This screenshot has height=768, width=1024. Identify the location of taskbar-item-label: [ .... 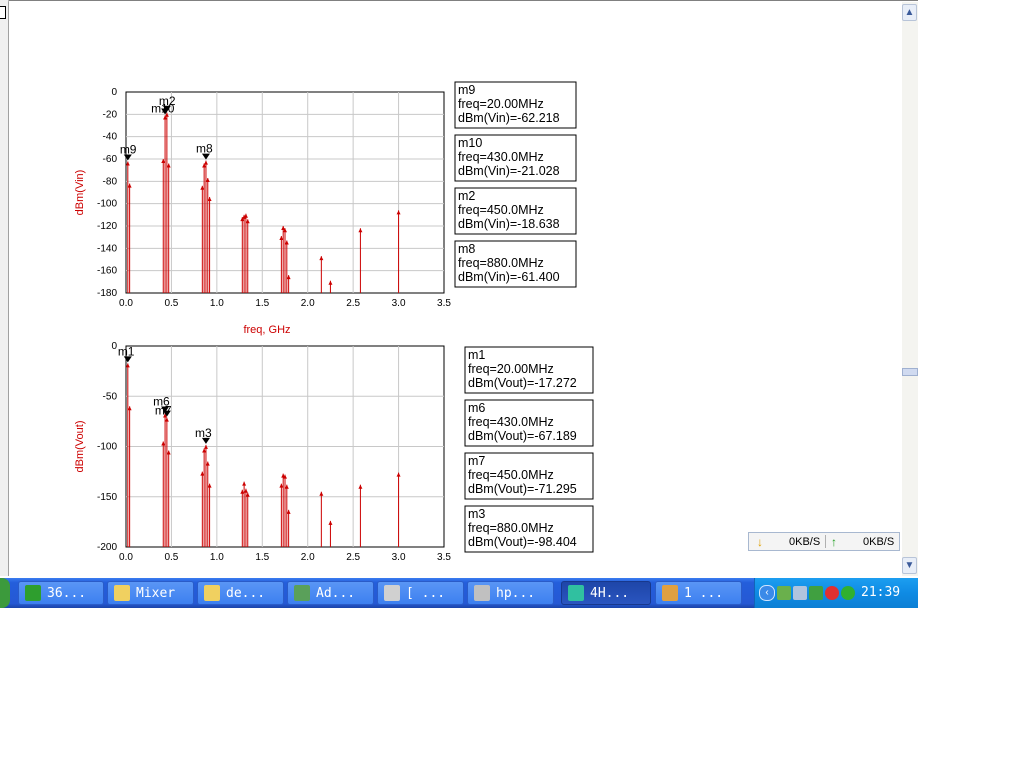
(426, 593).